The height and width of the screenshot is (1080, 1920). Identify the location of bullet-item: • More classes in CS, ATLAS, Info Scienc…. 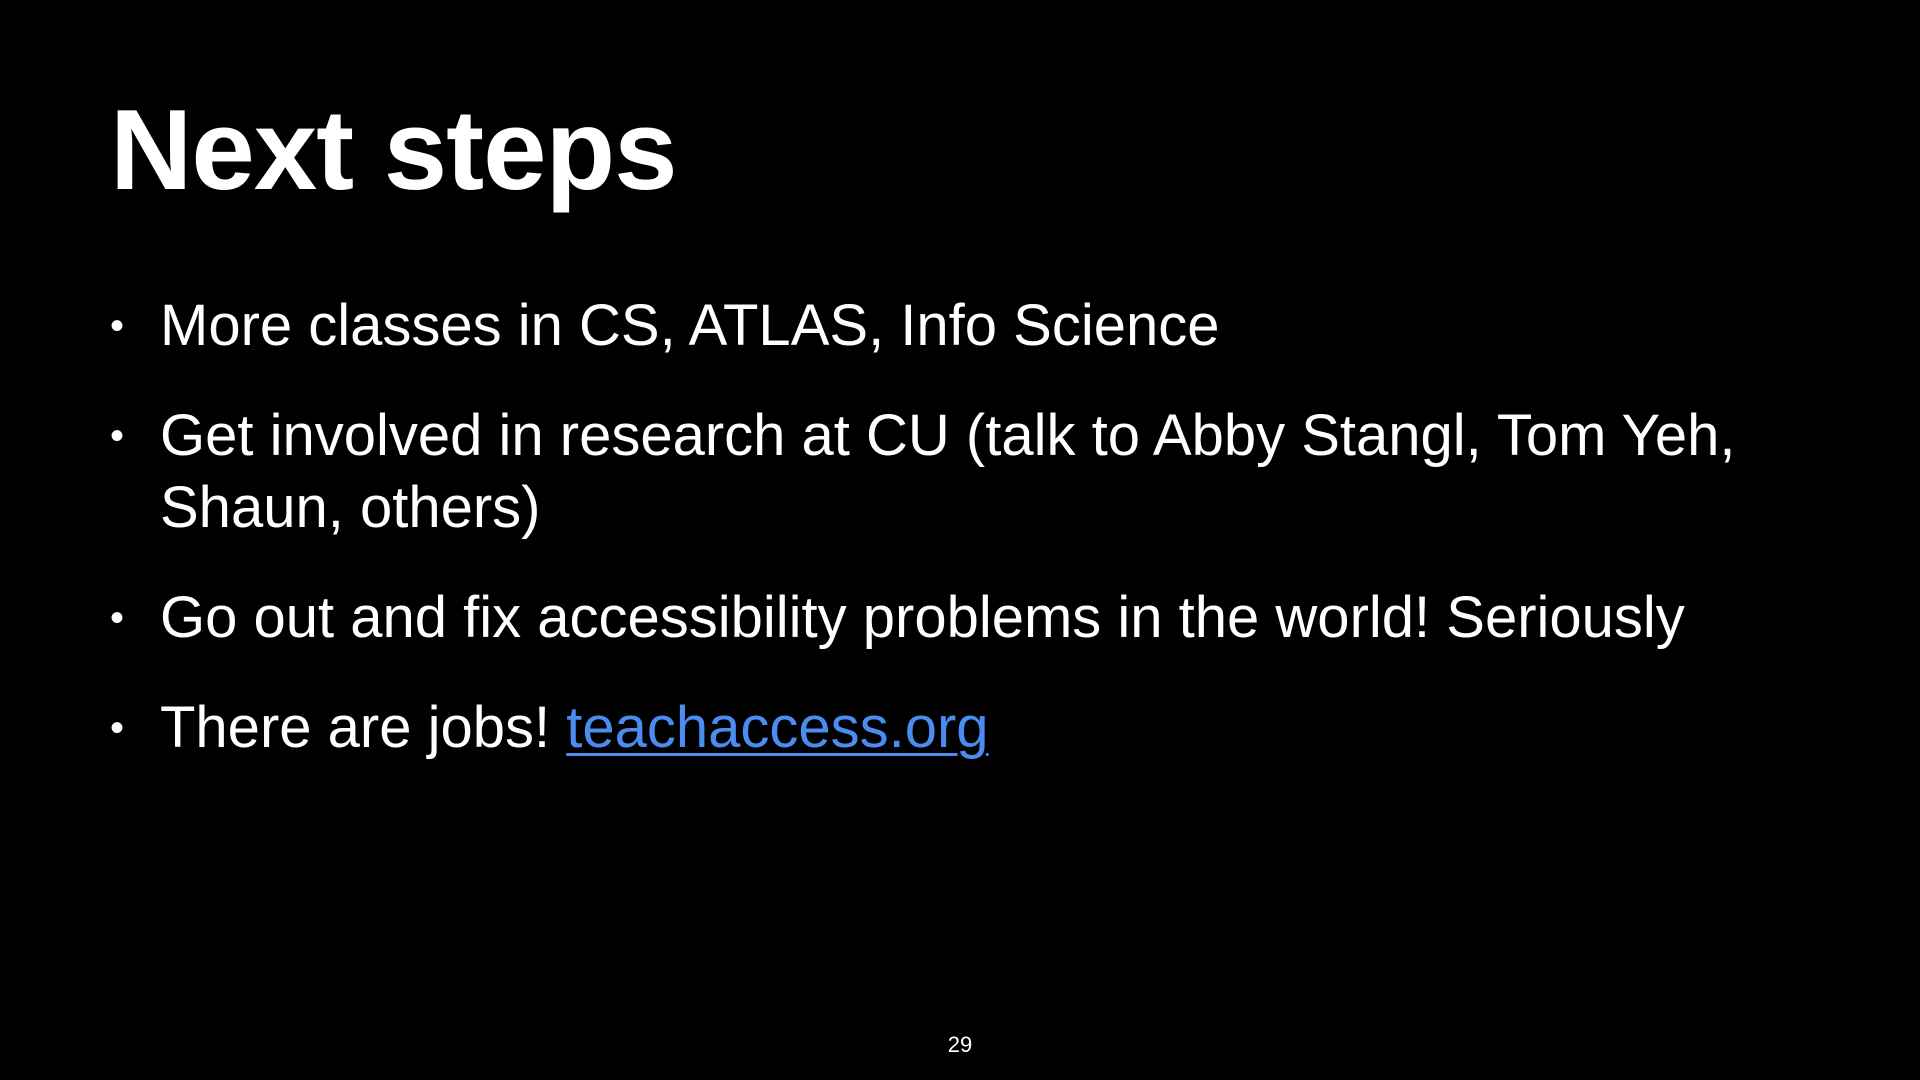
(970, 326).